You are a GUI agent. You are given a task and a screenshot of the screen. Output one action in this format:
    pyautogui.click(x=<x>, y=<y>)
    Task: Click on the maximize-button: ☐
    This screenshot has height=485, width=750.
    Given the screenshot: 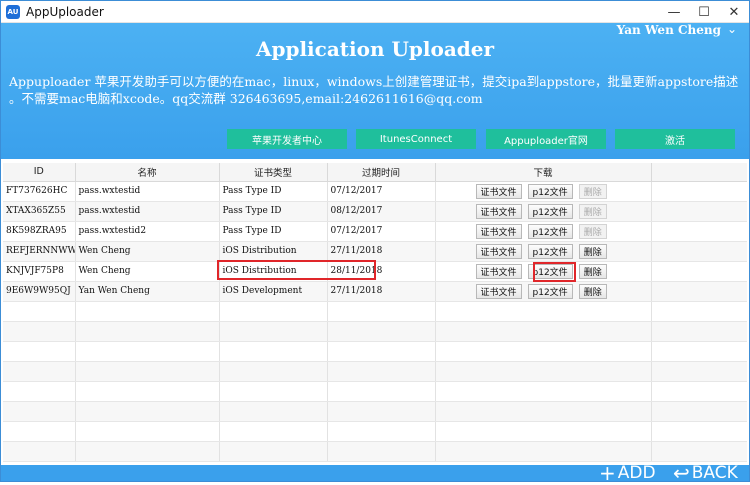 What is the action you would take?
    pyautogui.click(x=704, y=12)
    